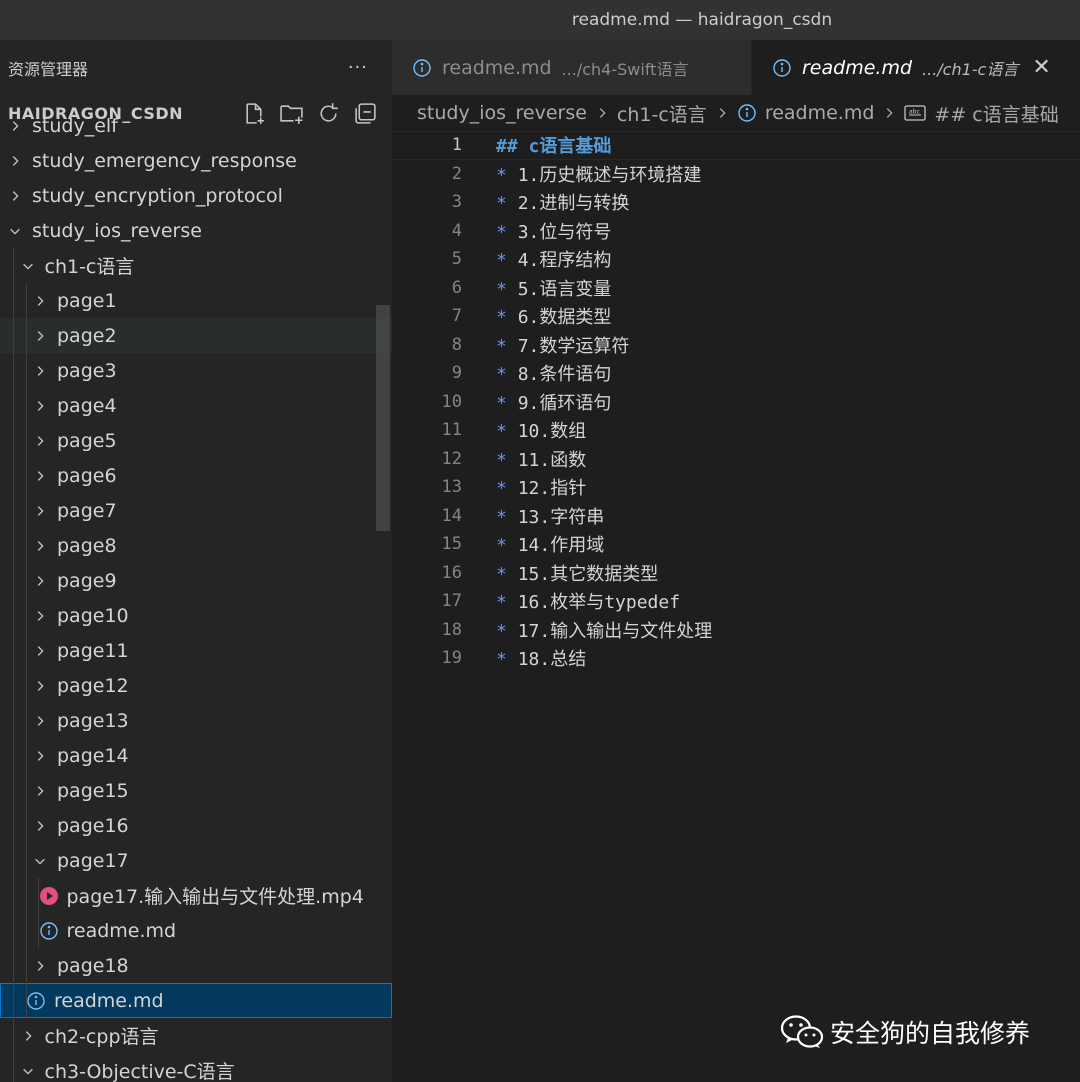 Image resolution: width=1080 pixels, height=1082 pixels. Describe the element at coordinates (196, 510) in the screenshot. I see `tree-folder: page7` at that location.